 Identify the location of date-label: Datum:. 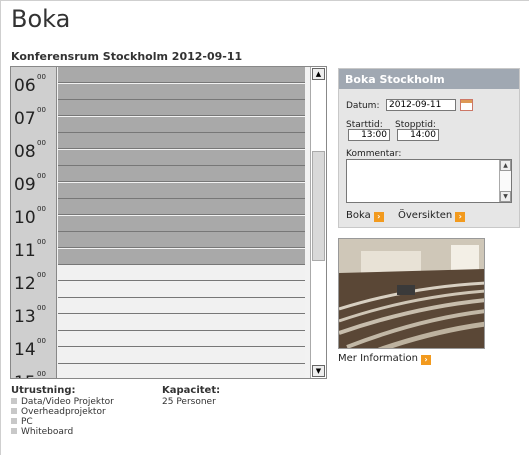
(363, 106).